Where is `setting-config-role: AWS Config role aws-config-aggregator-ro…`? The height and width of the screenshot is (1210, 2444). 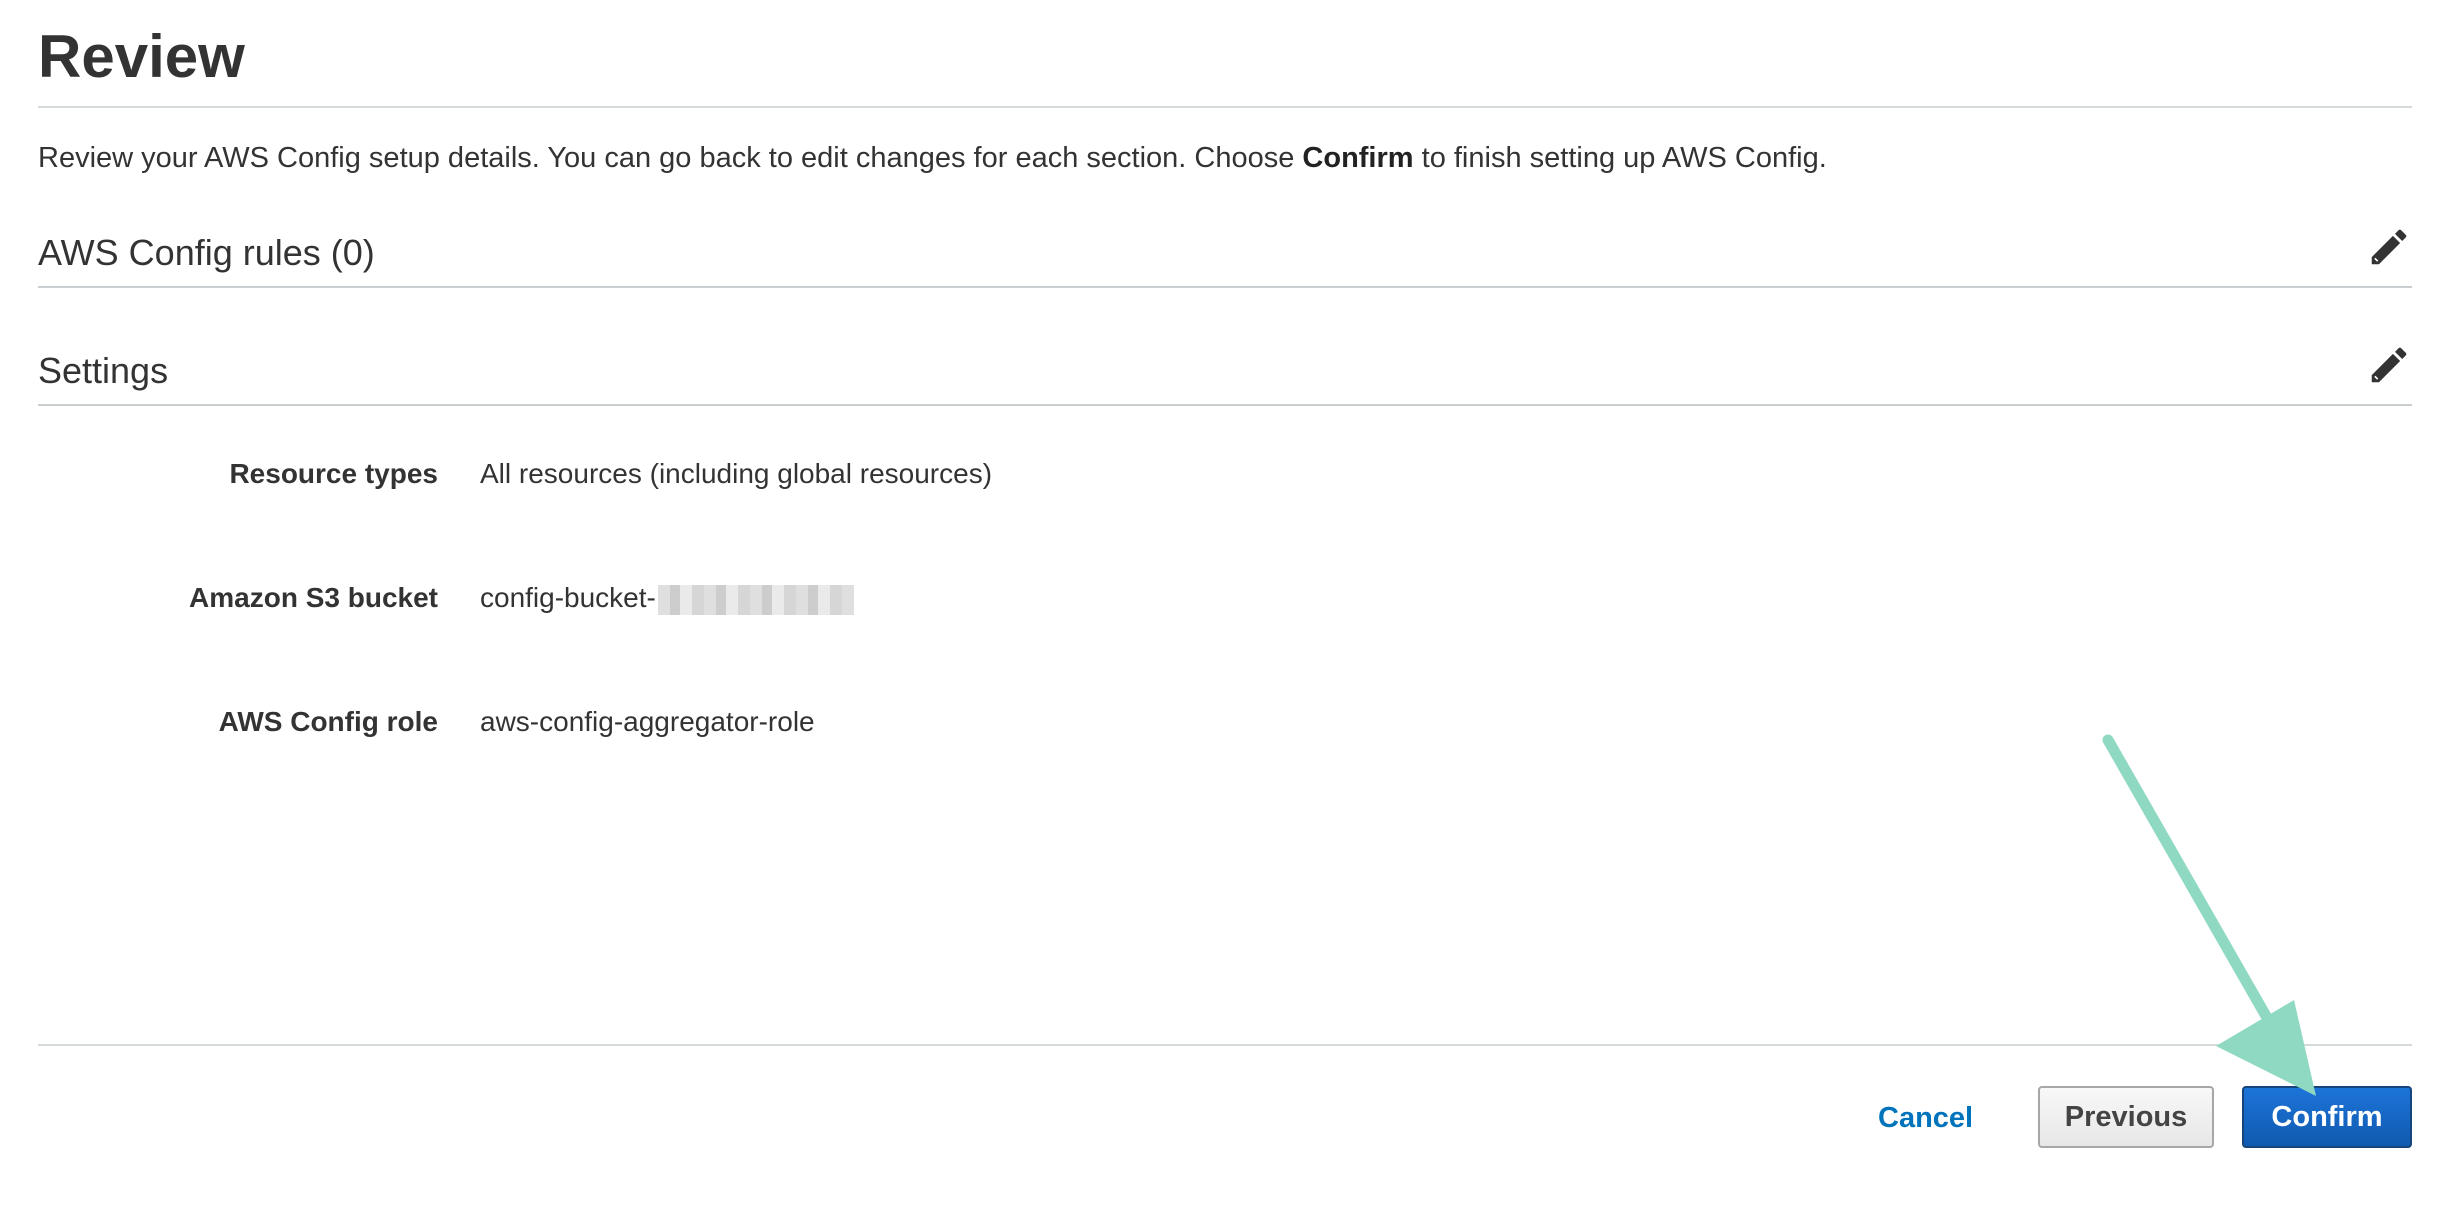
setting-config-role: AWS Config role aws-config-aggregator-ro… is located at coordinates (738, 722).